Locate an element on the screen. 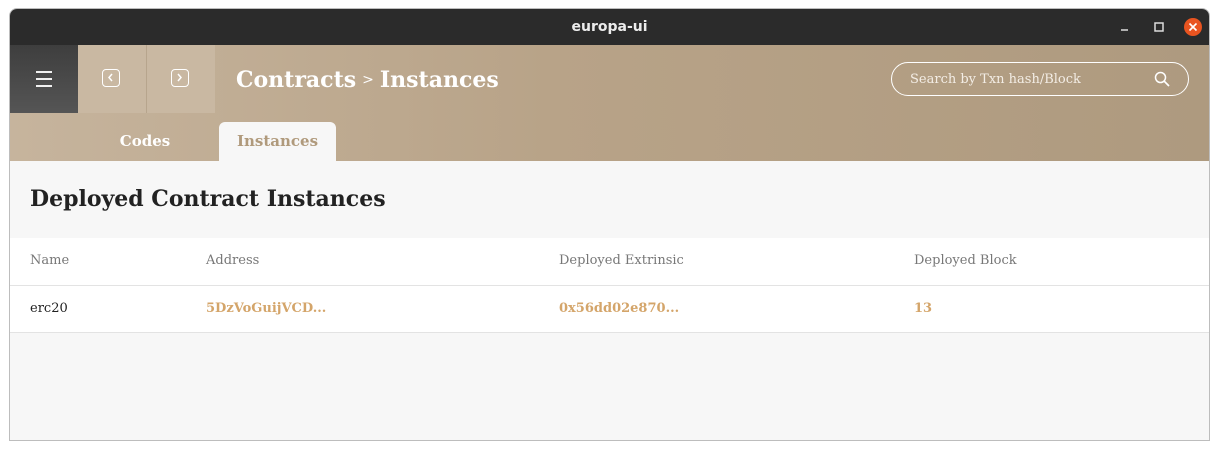  column-header-block: Deployed Block is located at coordinates (965, 260).